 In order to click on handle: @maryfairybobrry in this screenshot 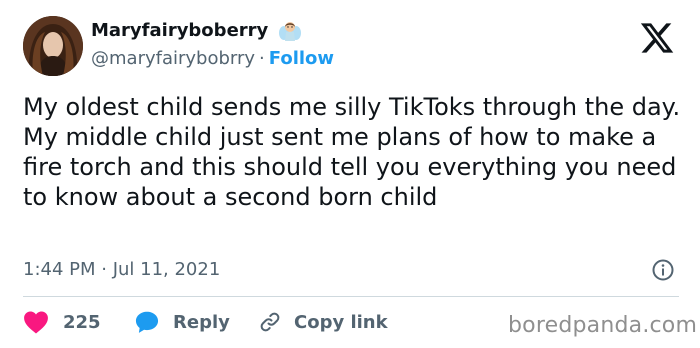, I will do `click(173, 58)`.